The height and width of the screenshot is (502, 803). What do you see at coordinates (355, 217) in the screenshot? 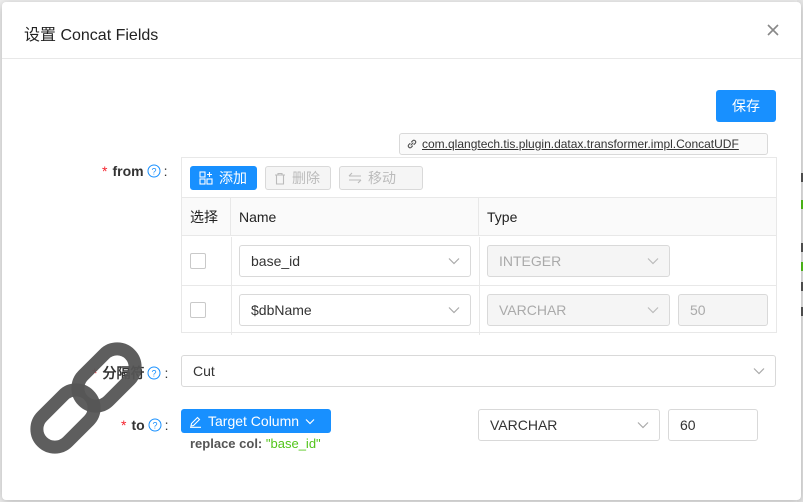
I see `column-header-name: Name` at bounding box center [355, 217].